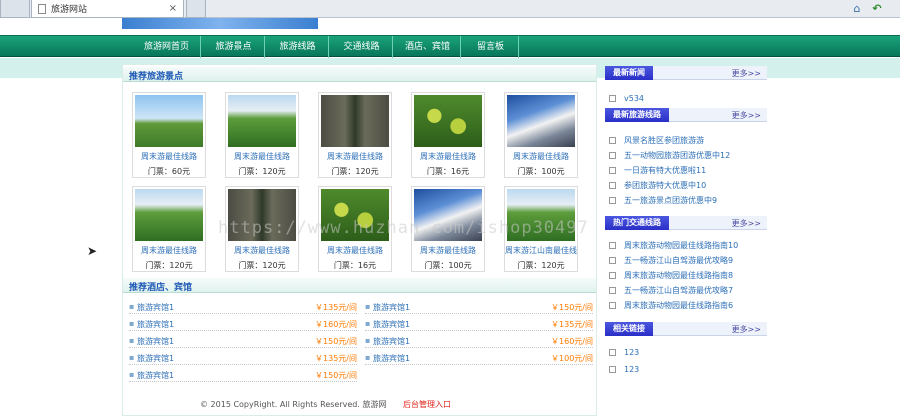  I want to click on nav-item-home: 旅游网首页, so click(167, 47).